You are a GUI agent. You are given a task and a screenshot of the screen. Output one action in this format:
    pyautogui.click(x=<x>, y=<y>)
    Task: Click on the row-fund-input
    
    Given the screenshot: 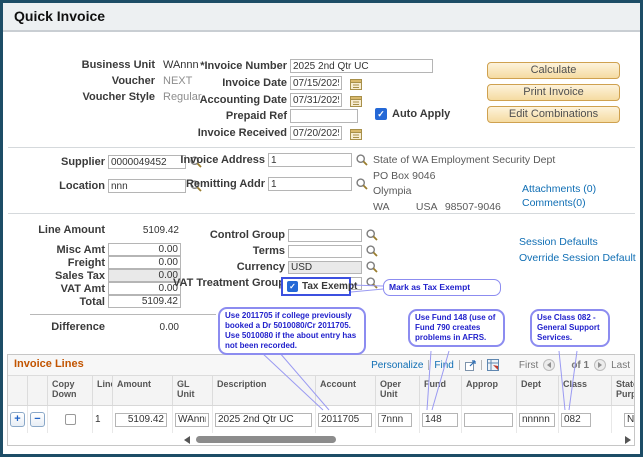 What is the action you would take?
    pyautogui.click(x=440, y=419)
    